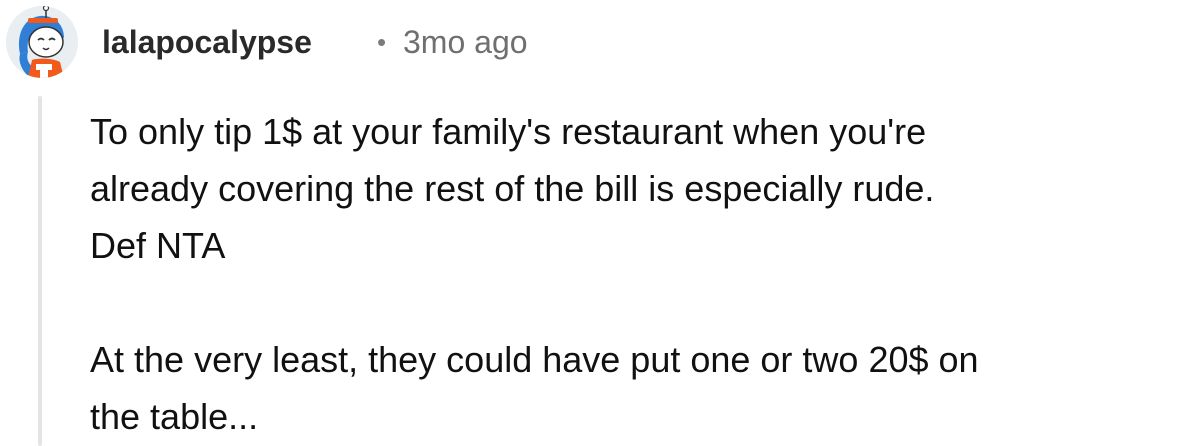 This screenshot has width=1180, height=446. I want to click on avatar, so click(42, 42).